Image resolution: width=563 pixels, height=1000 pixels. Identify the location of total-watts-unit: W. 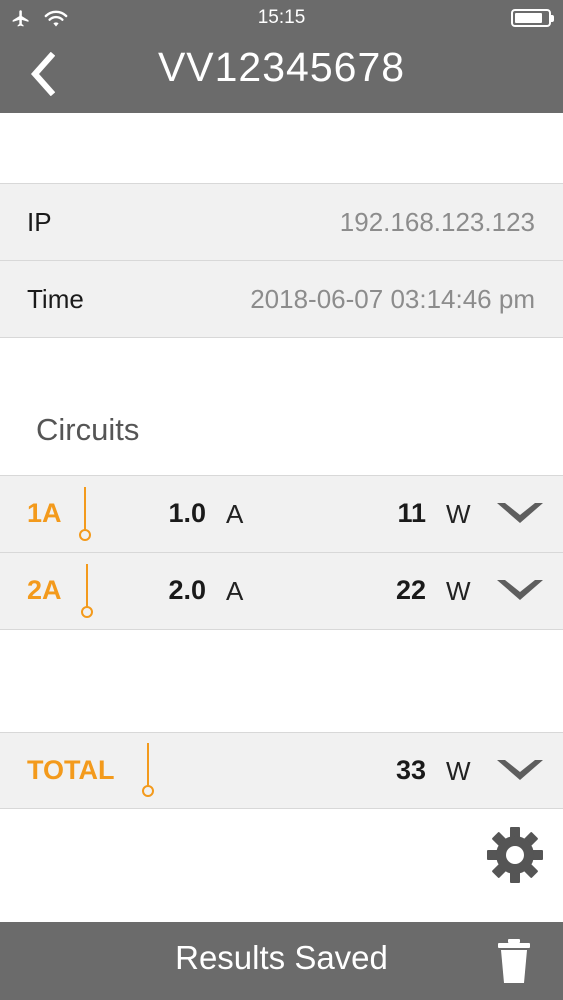
(458, 771).